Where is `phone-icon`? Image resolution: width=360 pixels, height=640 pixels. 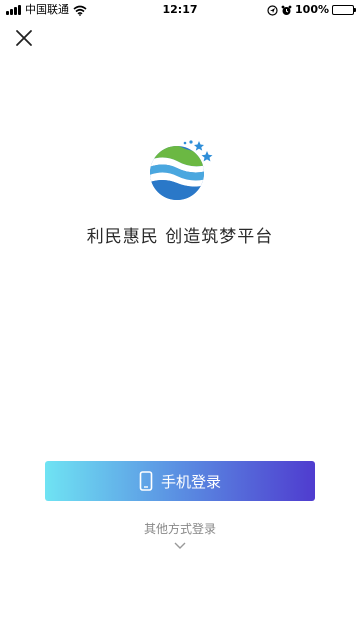
phone-icon is located at coordinates (146, 481).